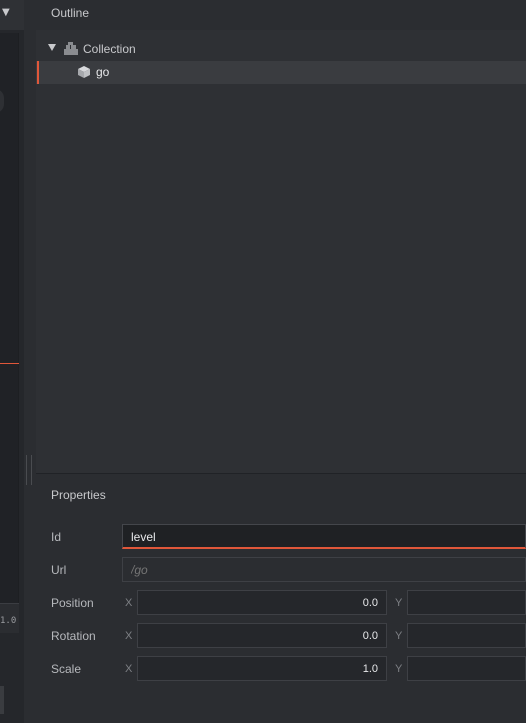 Image resolution: width=526 pixels, height=723 pixels. Describe the element at coordinates (466, 668) in the screenshot. I see `scale-y-field` at that location.